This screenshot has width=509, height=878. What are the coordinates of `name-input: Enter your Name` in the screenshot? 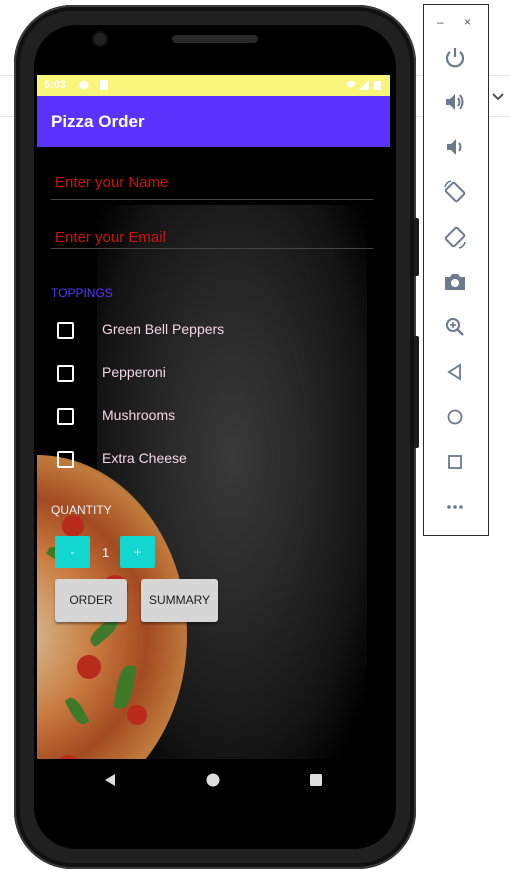 It's located at (111, 182).